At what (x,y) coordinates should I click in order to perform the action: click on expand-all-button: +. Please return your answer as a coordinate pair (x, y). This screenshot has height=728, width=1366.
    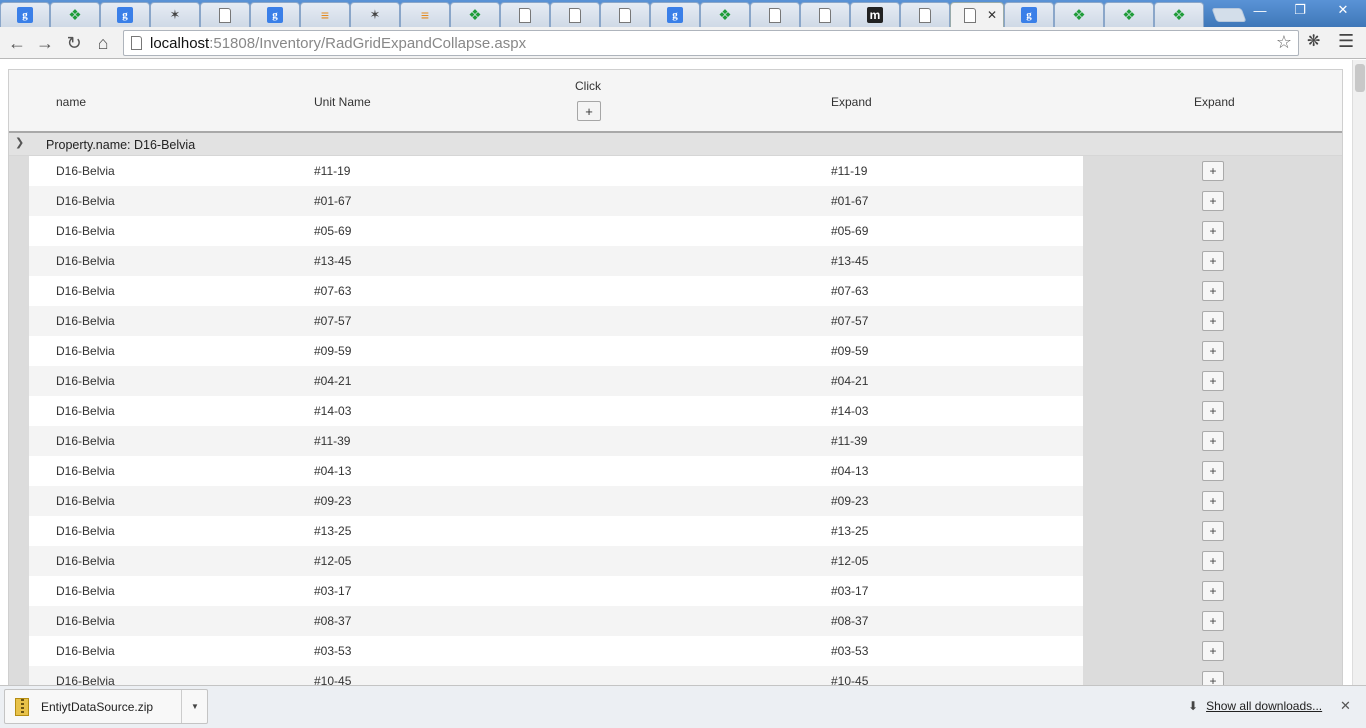
    Looking at the image, I should click on (589, 111).